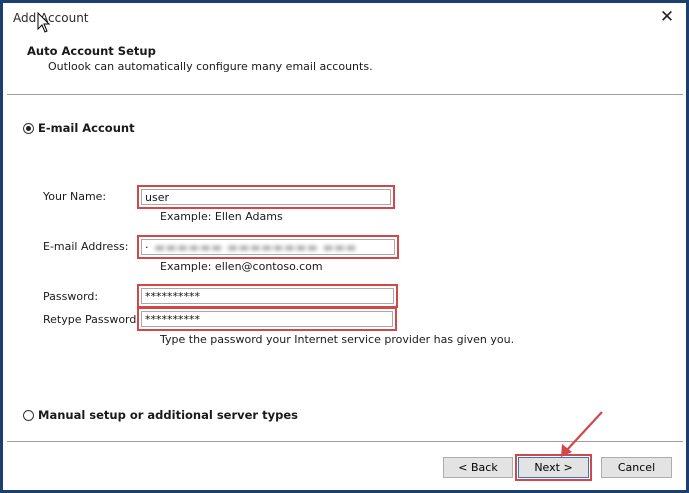 This screenshot has height=493, width=689. I want to click on manual-setup-label: Manual setup or additional server types, so click(168, 415).